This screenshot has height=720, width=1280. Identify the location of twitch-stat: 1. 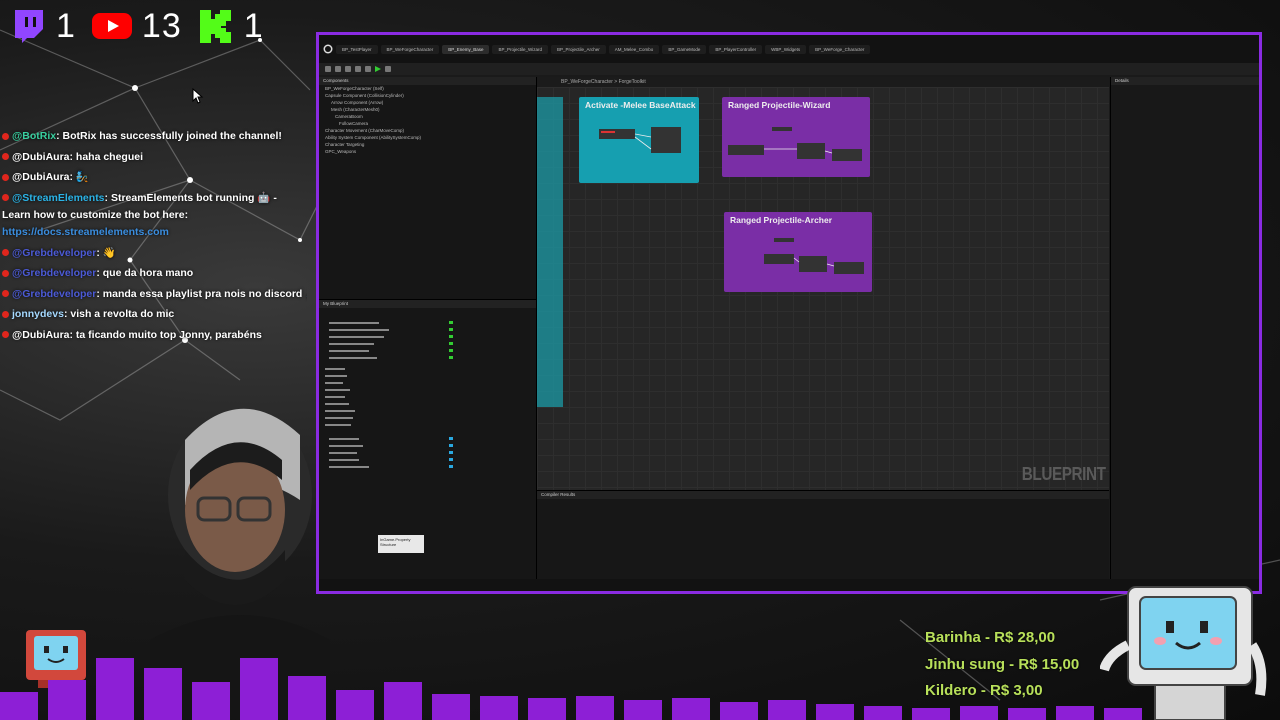
(43, 26).